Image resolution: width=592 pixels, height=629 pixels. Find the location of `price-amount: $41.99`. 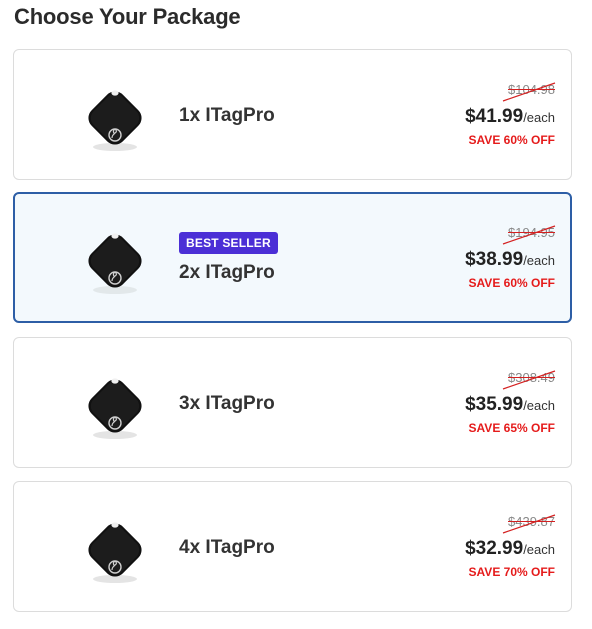

price-amount: $41.99 is located at coordinates (494, 116).